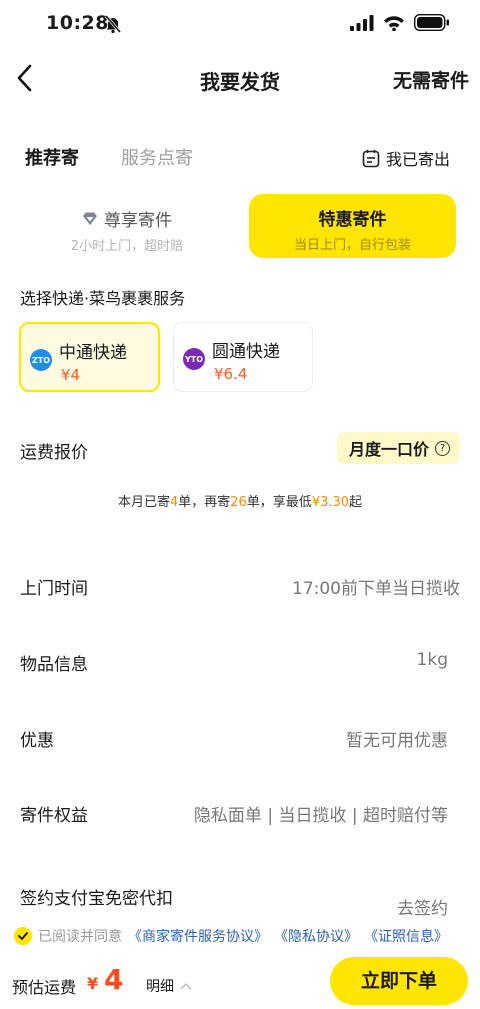  What do you see at coordinates (394, 23) in the screenshot?
I see `wifi-icon` at bounding box center [394, 23].